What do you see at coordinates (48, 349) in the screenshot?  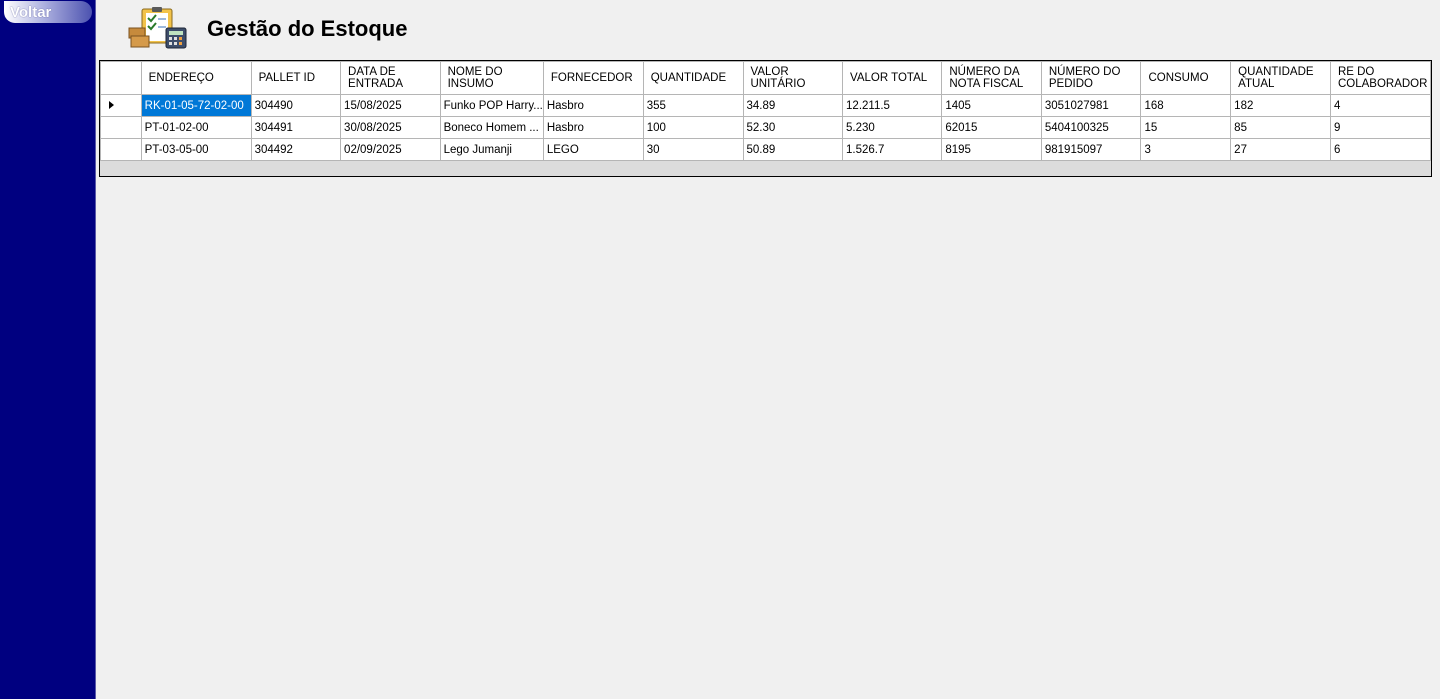 I see `sidebar: Voltar` at bounding box center [48, 349].